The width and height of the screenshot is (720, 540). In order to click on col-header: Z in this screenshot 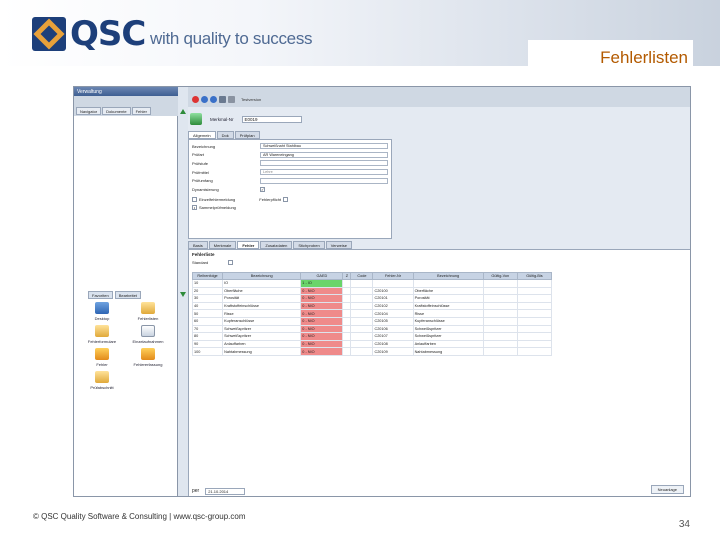, I will do `click(347, 276)`.